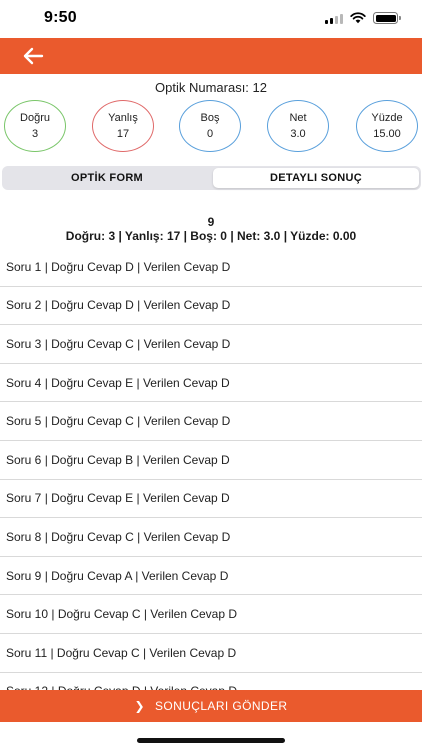  What do you see at coordinates (123, 126) in the screenshot?
I see `stat-wrong: Yanlış 17` at bounding box center [123, 126].